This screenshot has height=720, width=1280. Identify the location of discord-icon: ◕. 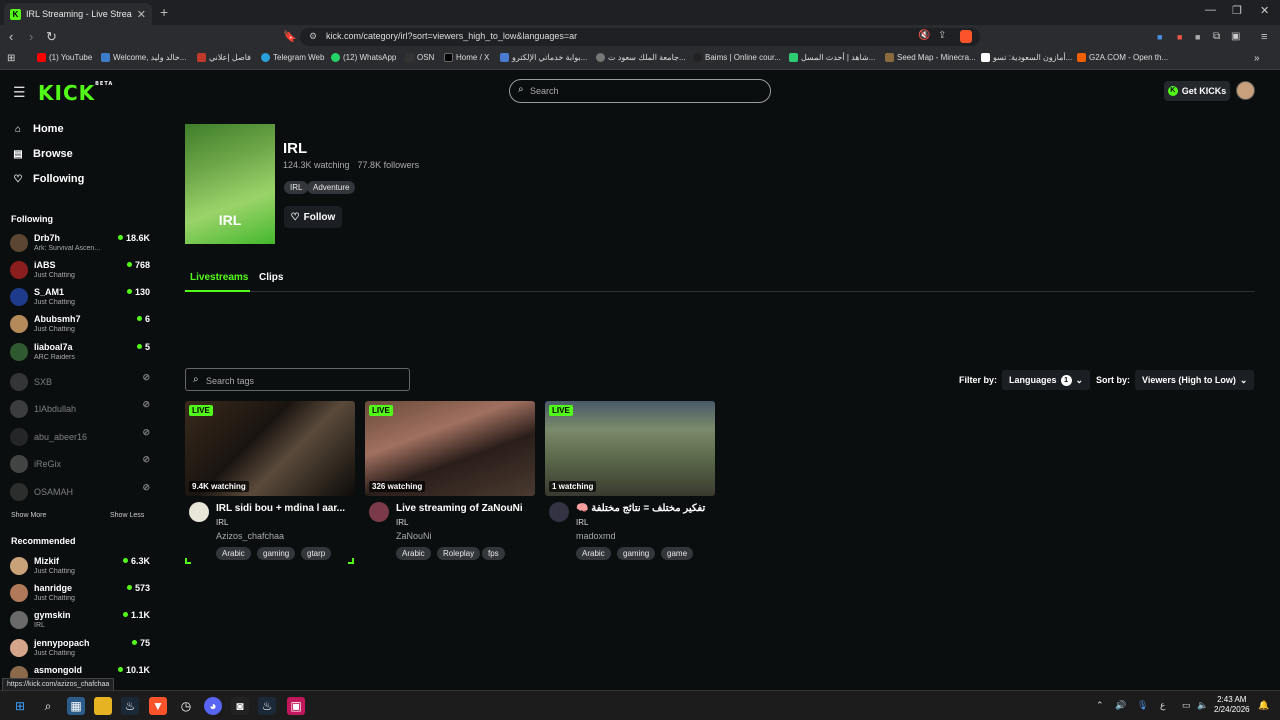
(213, 706).